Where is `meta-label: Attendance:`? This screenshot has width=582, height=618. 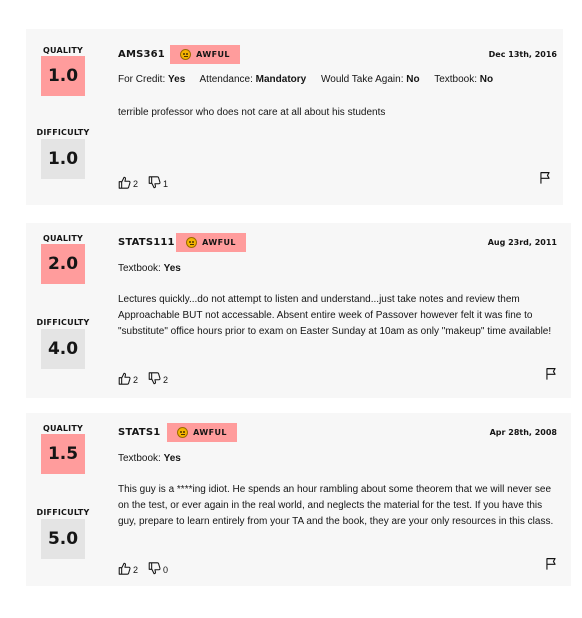 meta-label: Attendance: is located at coordinates (226, 79).